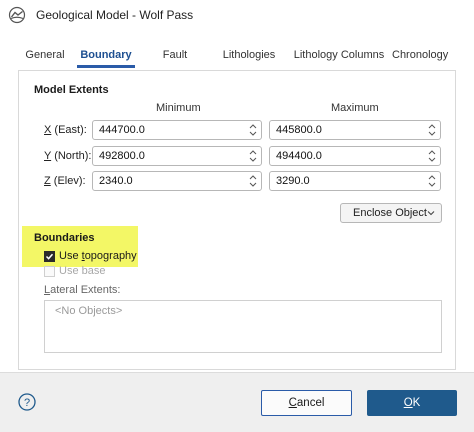 Image resolution: width=474 pixels, height=432 pixels. I want to click on use-topography-checkbox, so click(49, 256).